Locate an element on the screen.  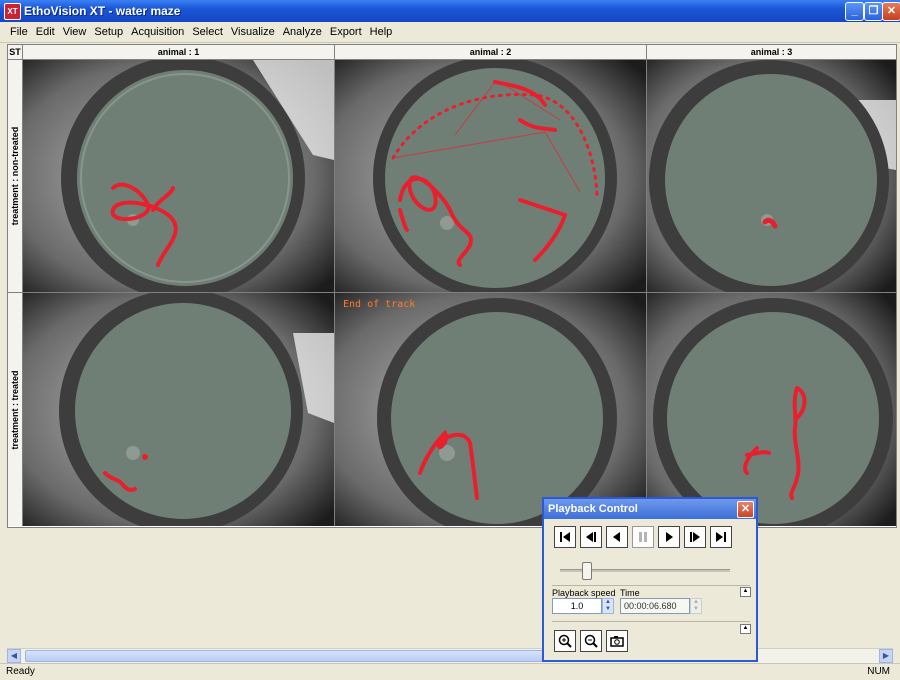
go-to-end-button is located at coordinates (721, 537).